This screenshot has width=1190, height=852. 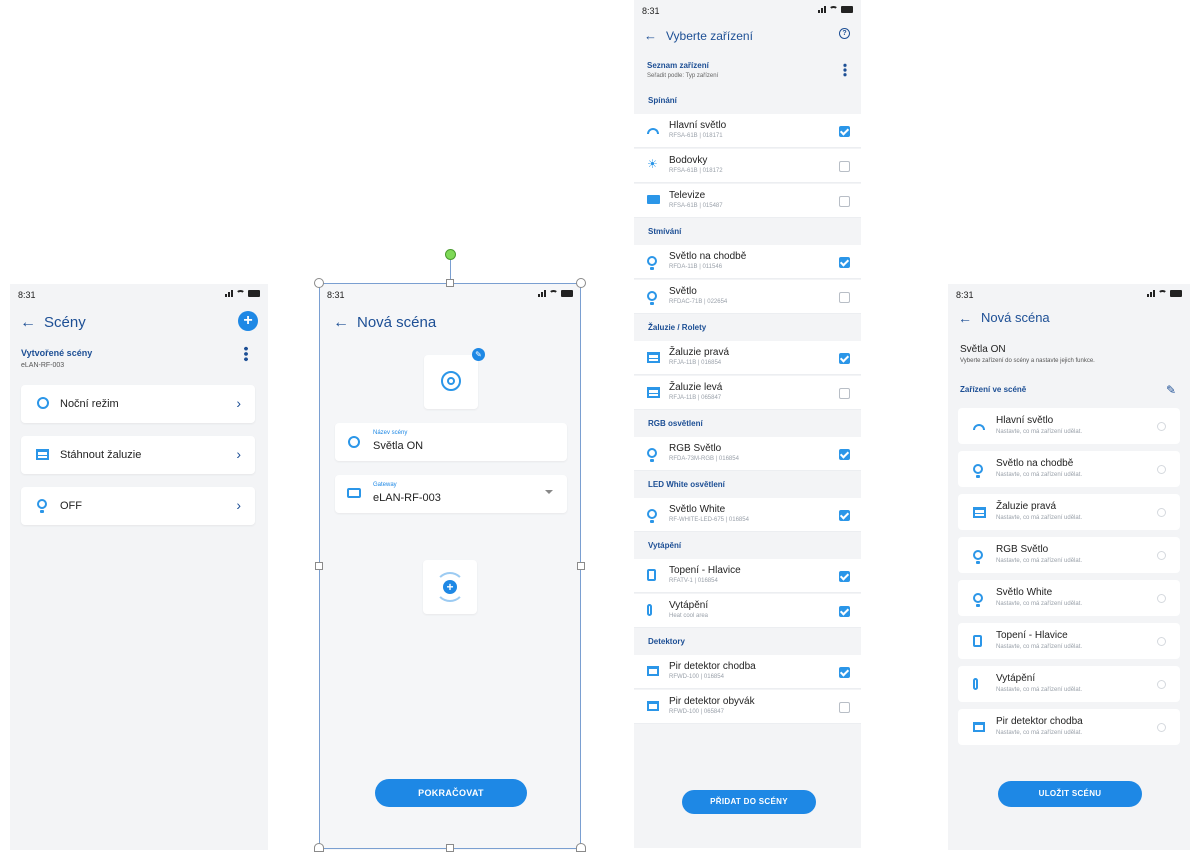 What do you see at coordinates (248, 321) in the screenshot?
I see `add-scene-button: +` at bounding box center [248, 321].